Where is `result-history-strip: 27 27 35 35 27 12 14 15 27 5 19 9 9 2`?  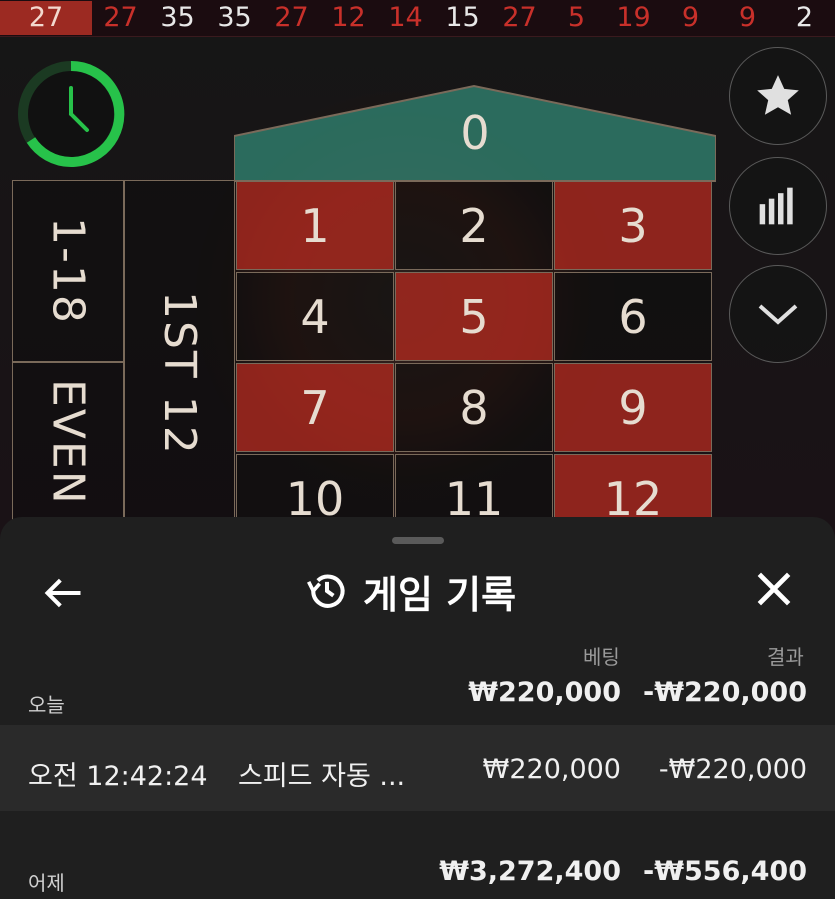
result-history-strip: 27 27 35 35 27 12 14 15 27 5 19 9 9 2 is located at coordinates (417, 18).